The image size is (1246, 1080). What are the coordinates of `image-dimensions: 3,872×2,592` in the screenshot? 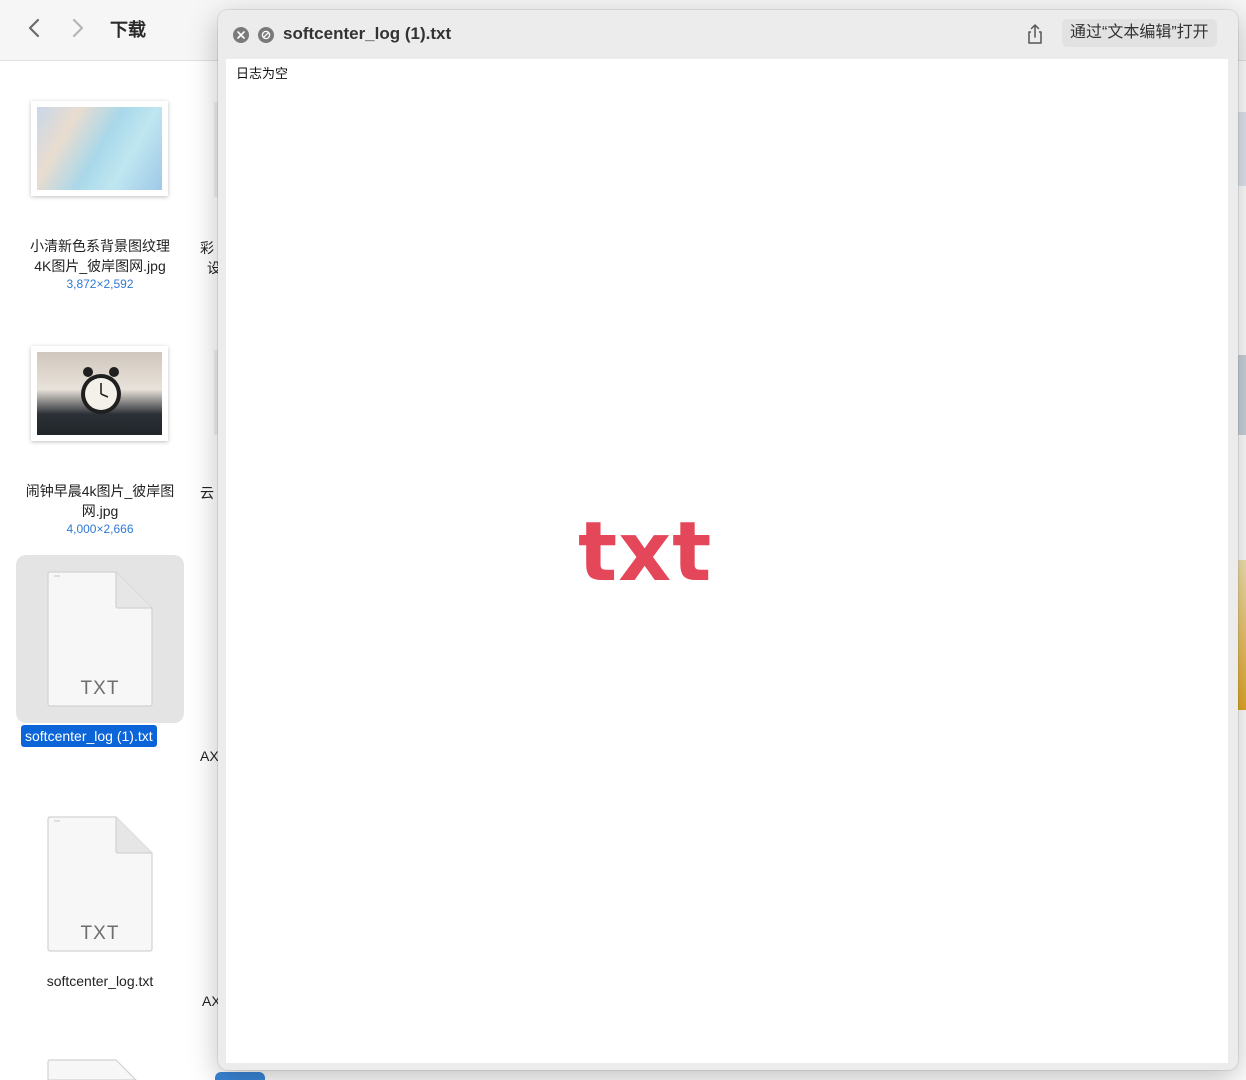 It's located at (100, 284).